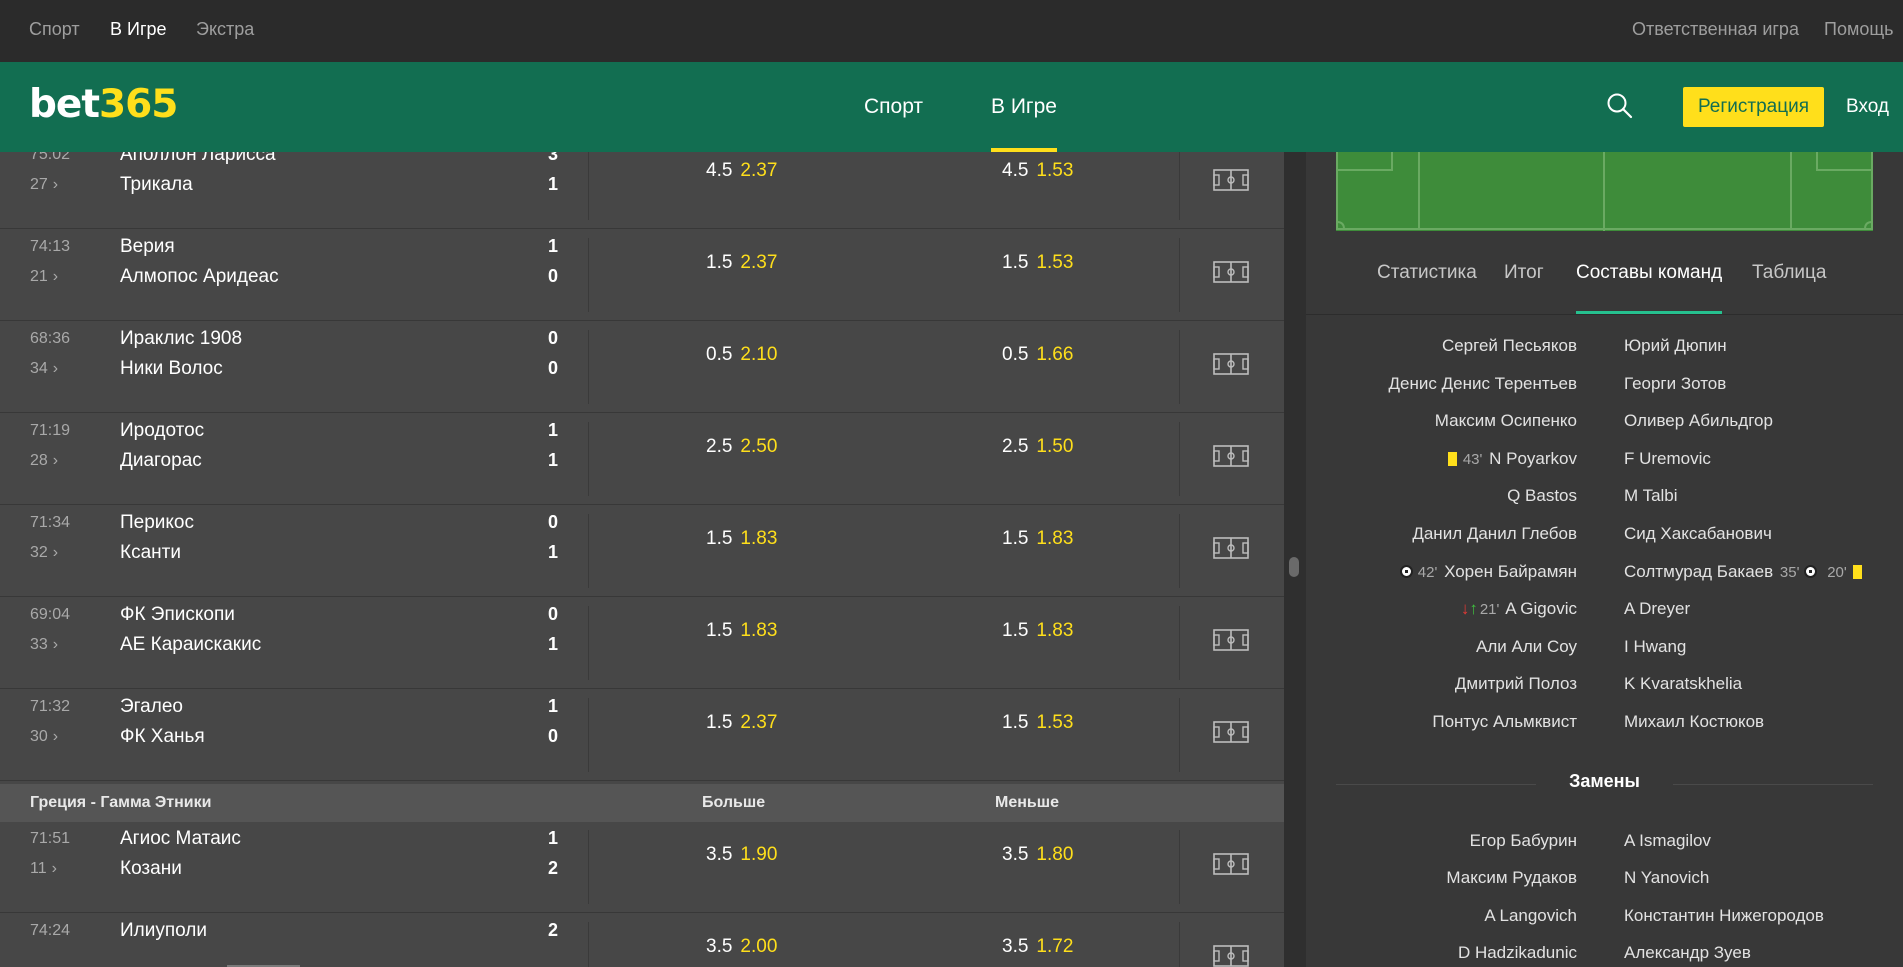  Describe the element at coordinates (50, 246) in the screenshot. I see `match-clock: 74:13` at that location.